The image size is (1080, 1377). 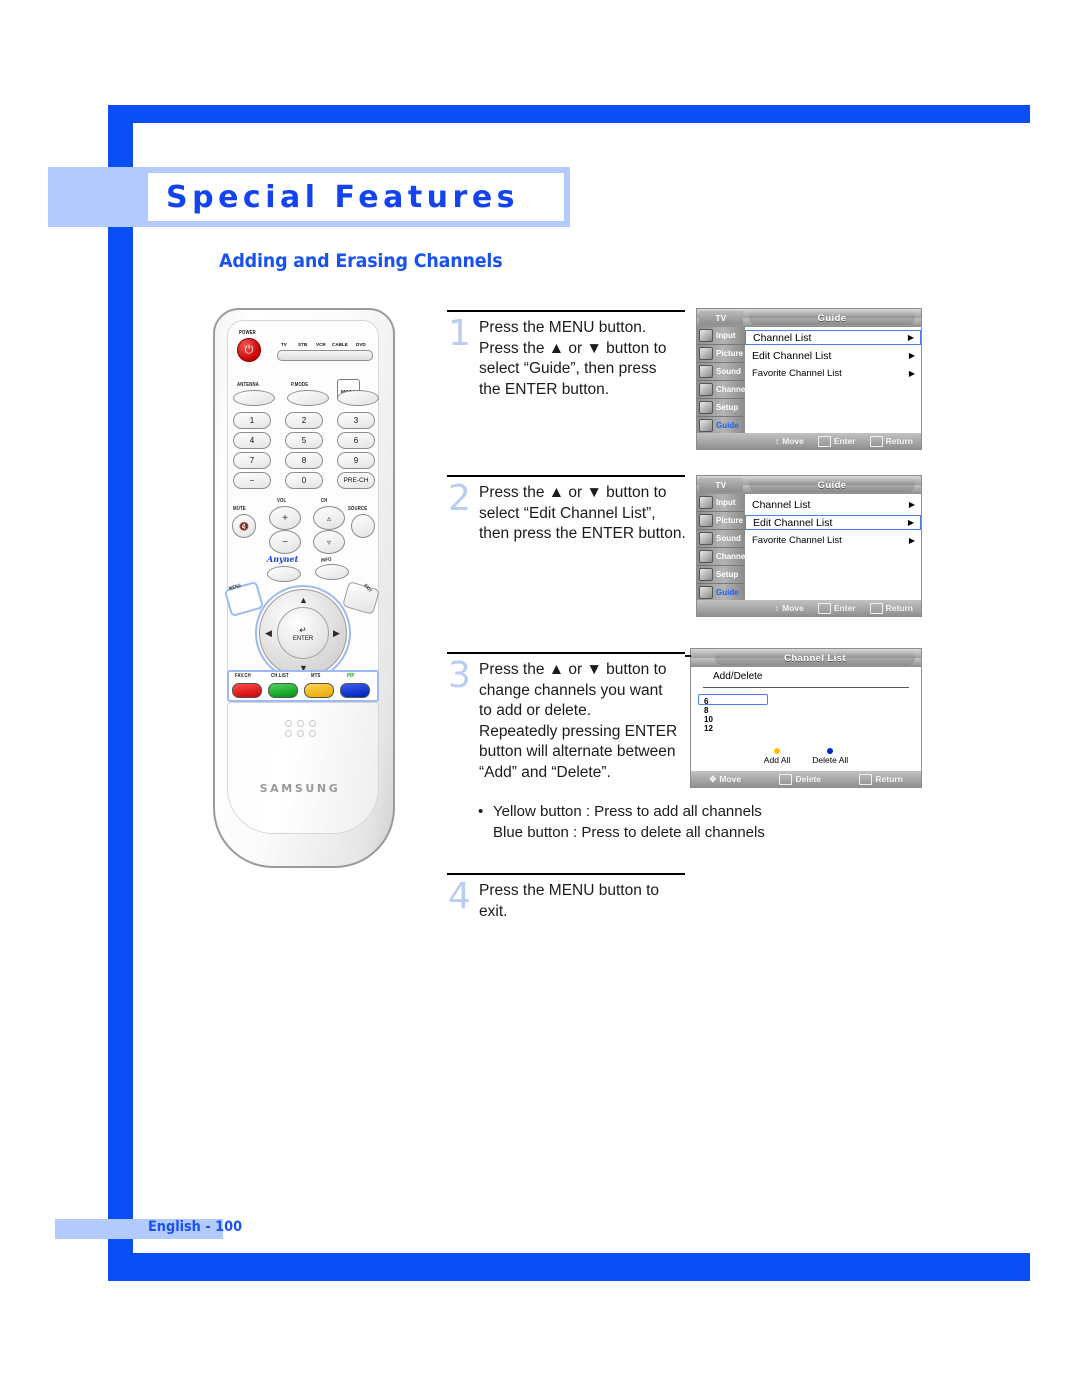 What do you see at coordinates (252, 460) in the screenshot?
I see `key-7: 7` at bounding box center [252, 460].